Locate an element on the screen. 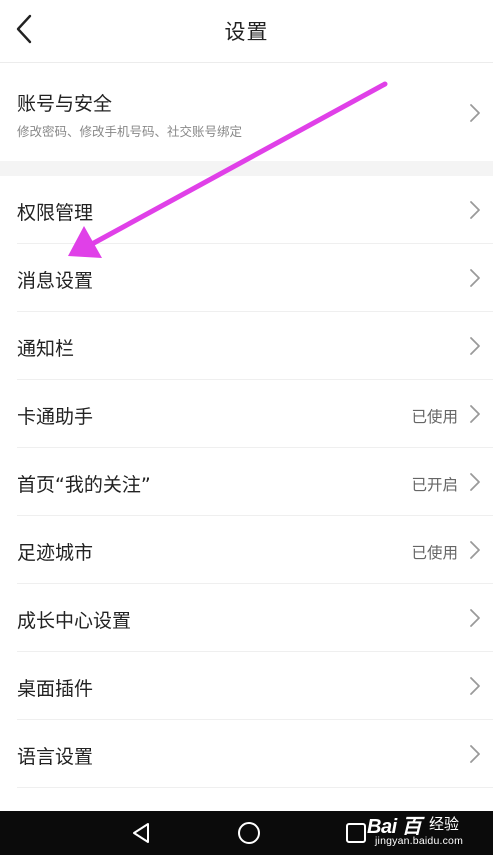 The width and height of the screenshot is (493, 855). watermark-url: jingyan.baidu.com is located at coordinates (419, 841).